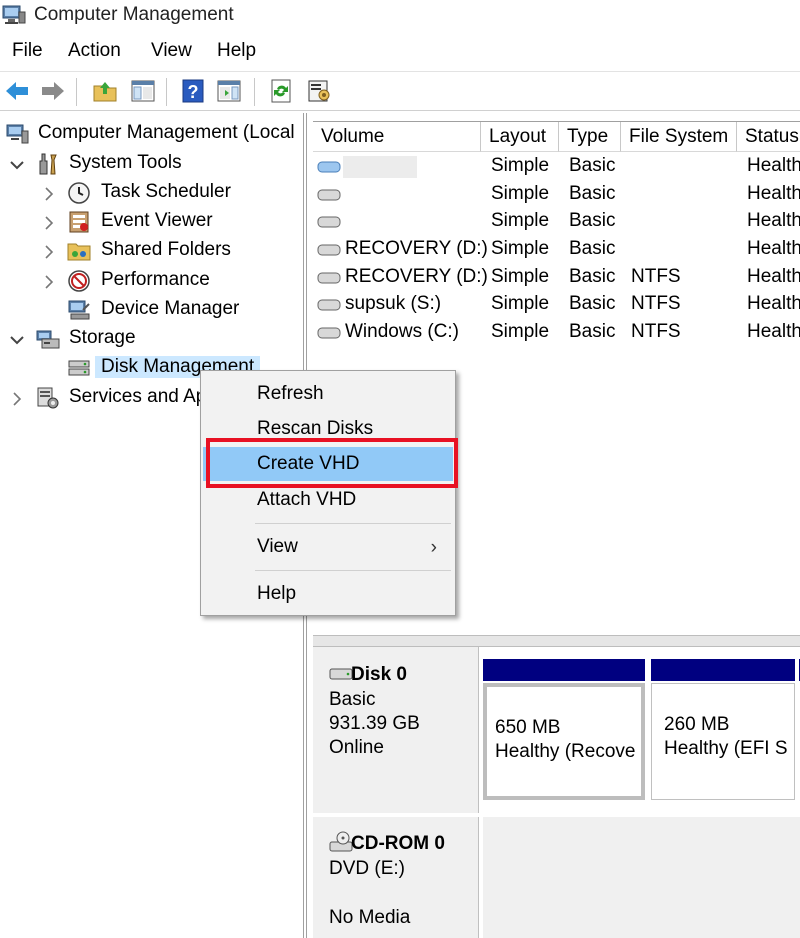  I want to click on column-header-file-system: File System, so click(679, 137).